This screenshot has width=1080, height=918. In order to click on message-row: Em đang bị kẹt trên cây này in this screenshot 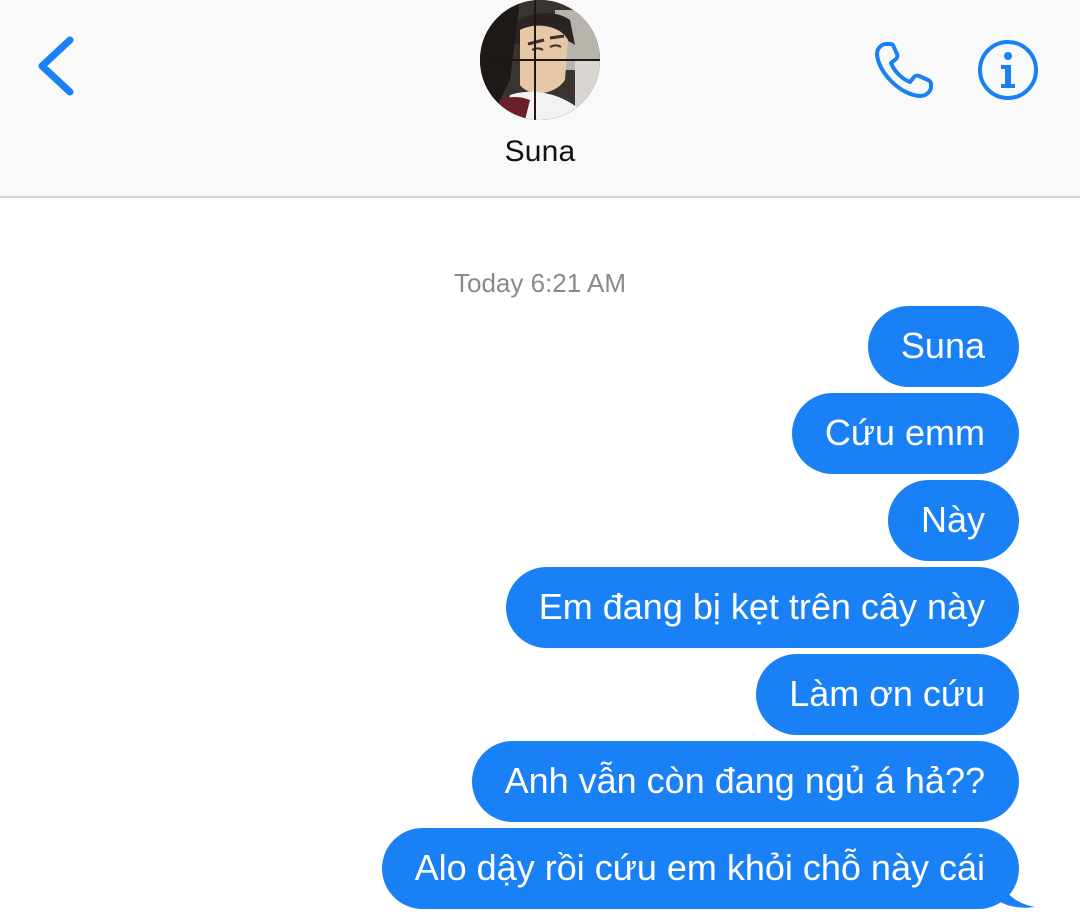, I will do `click(540, 607)`.